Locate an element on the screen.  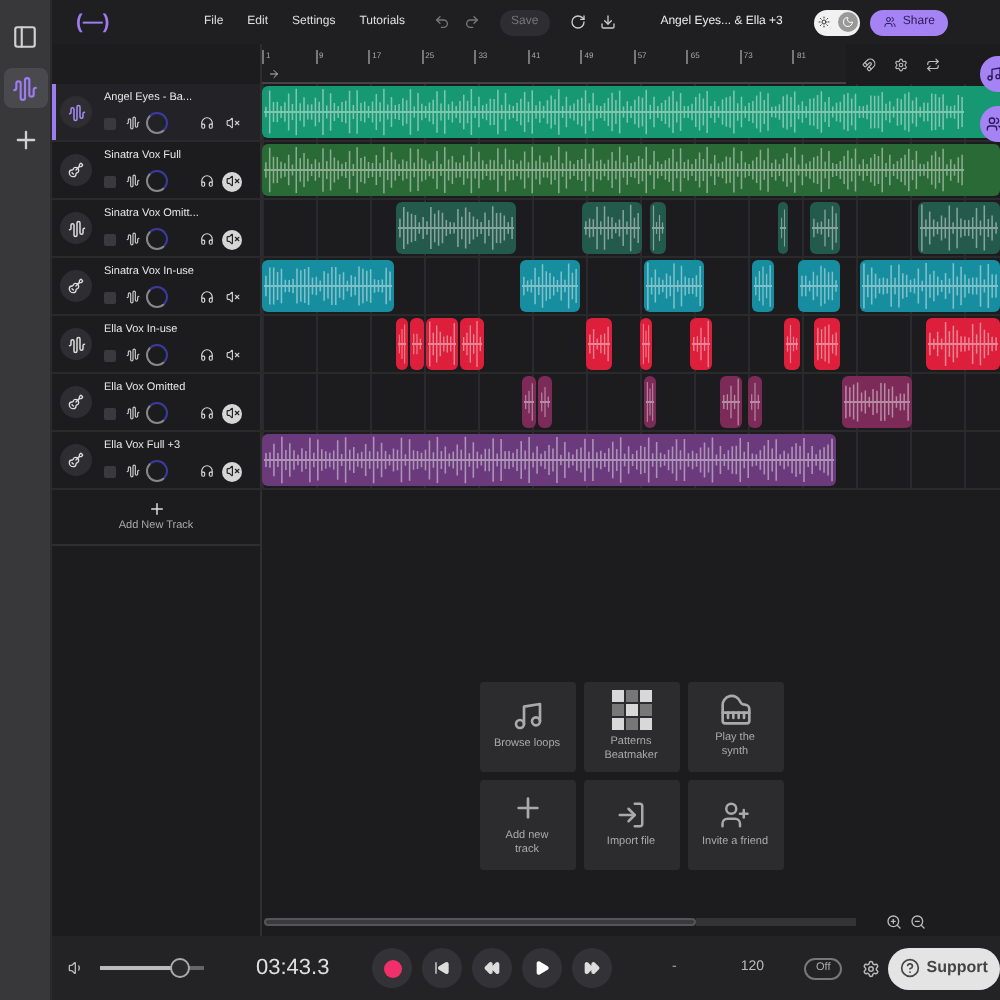
zoom-in-icon is located at coordinates (894, 922).